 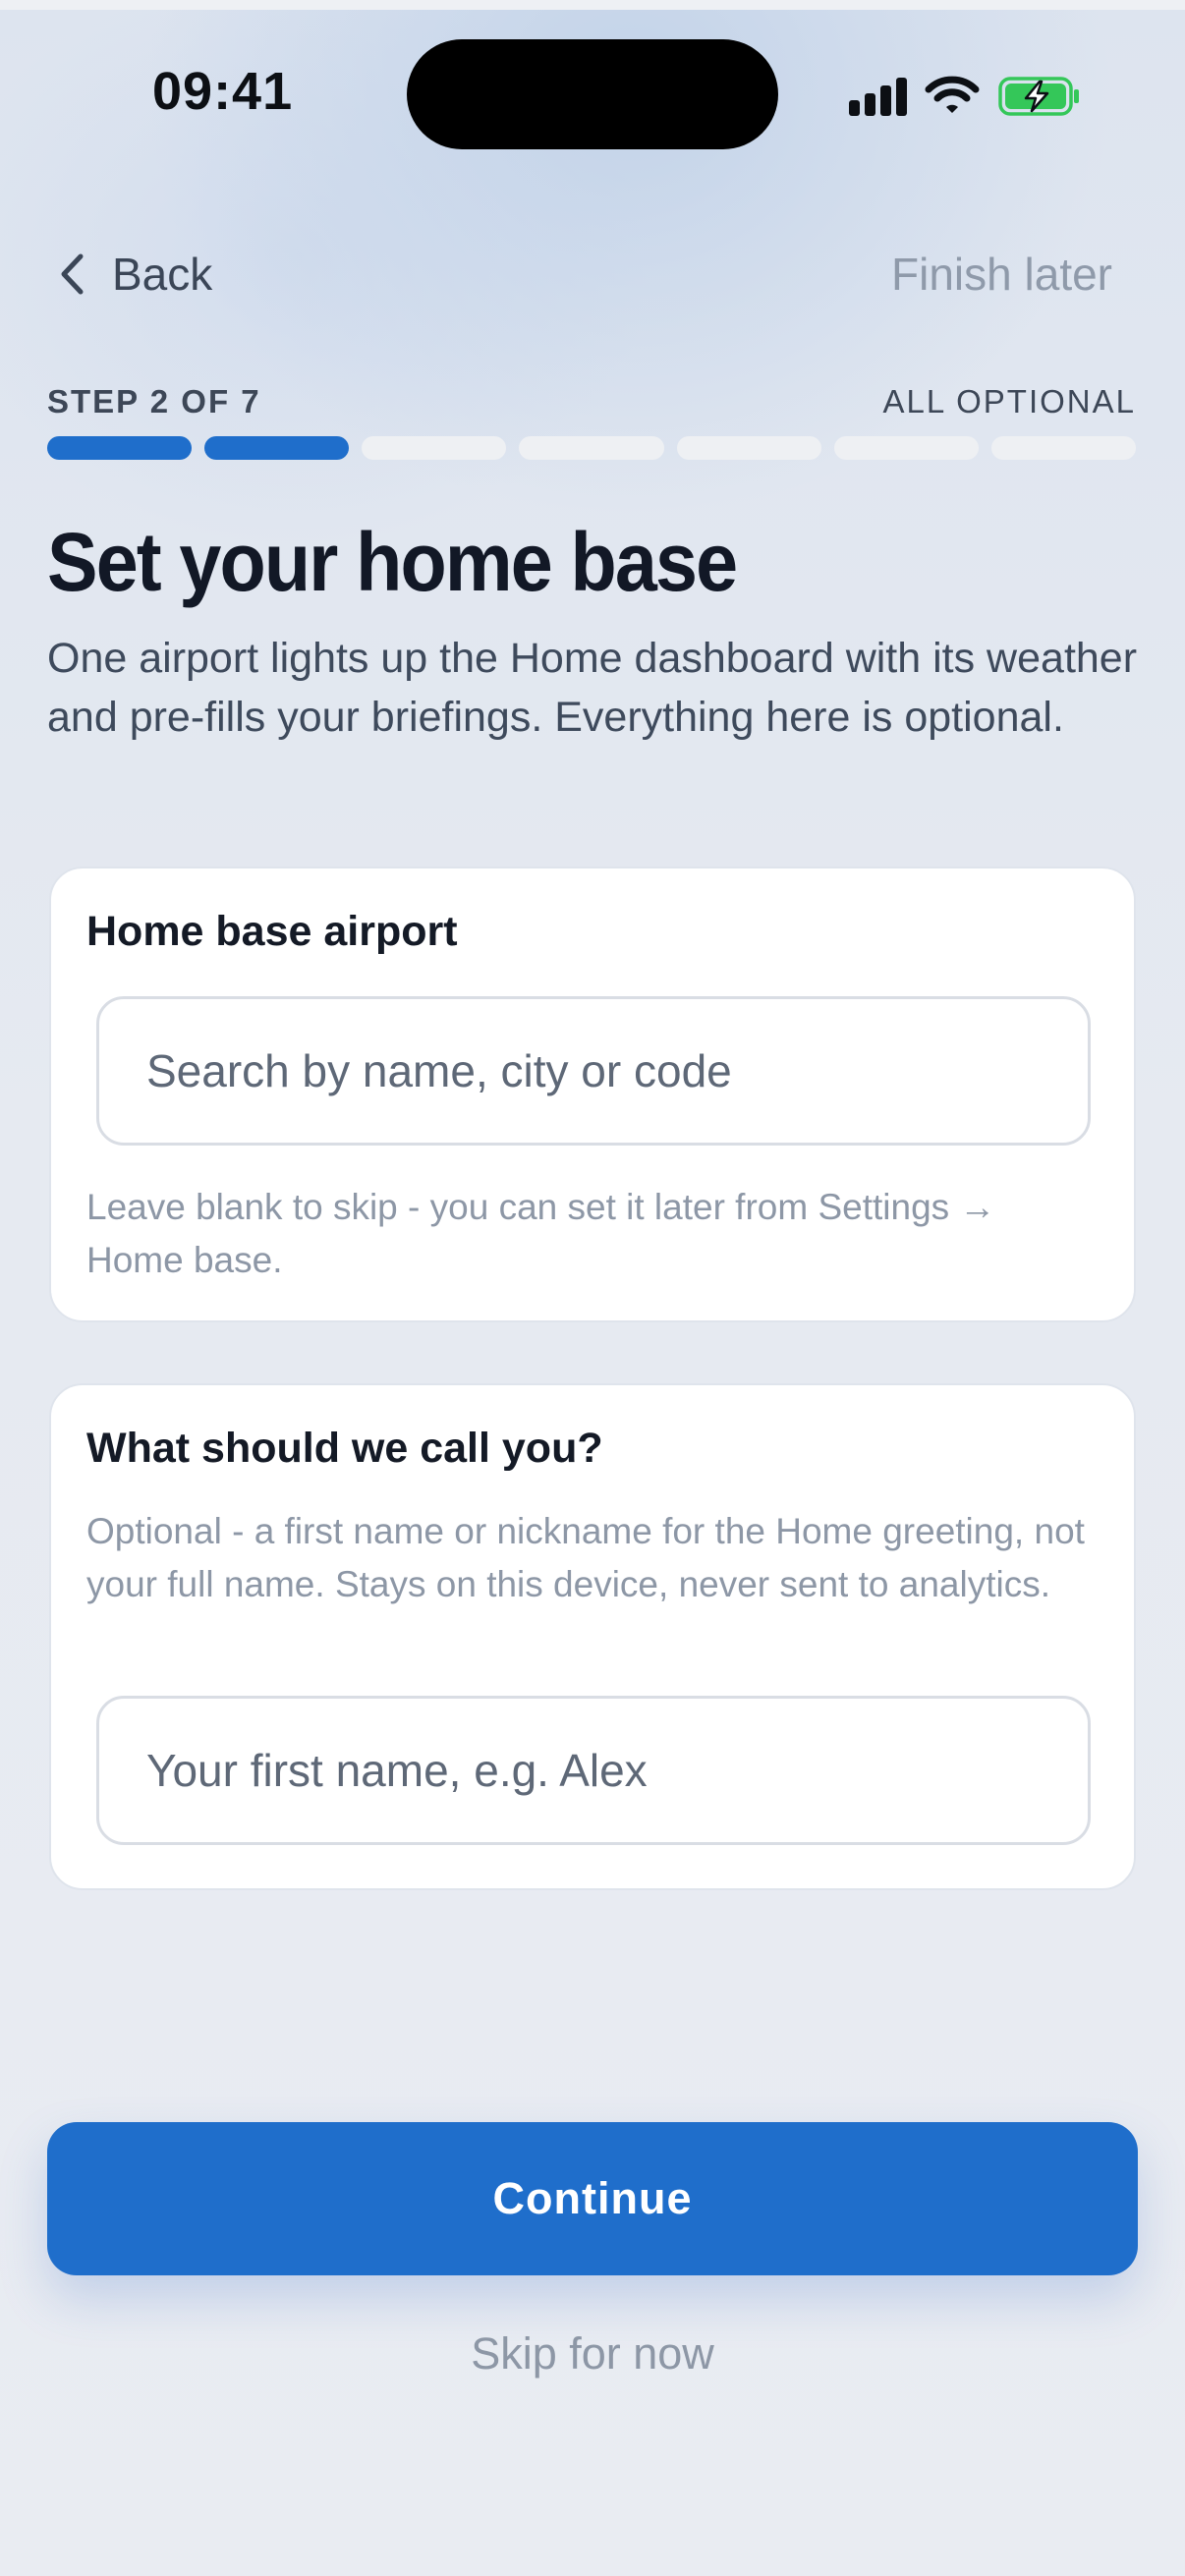 I want to click on airport-search-field, so click(x=594, y=1071).